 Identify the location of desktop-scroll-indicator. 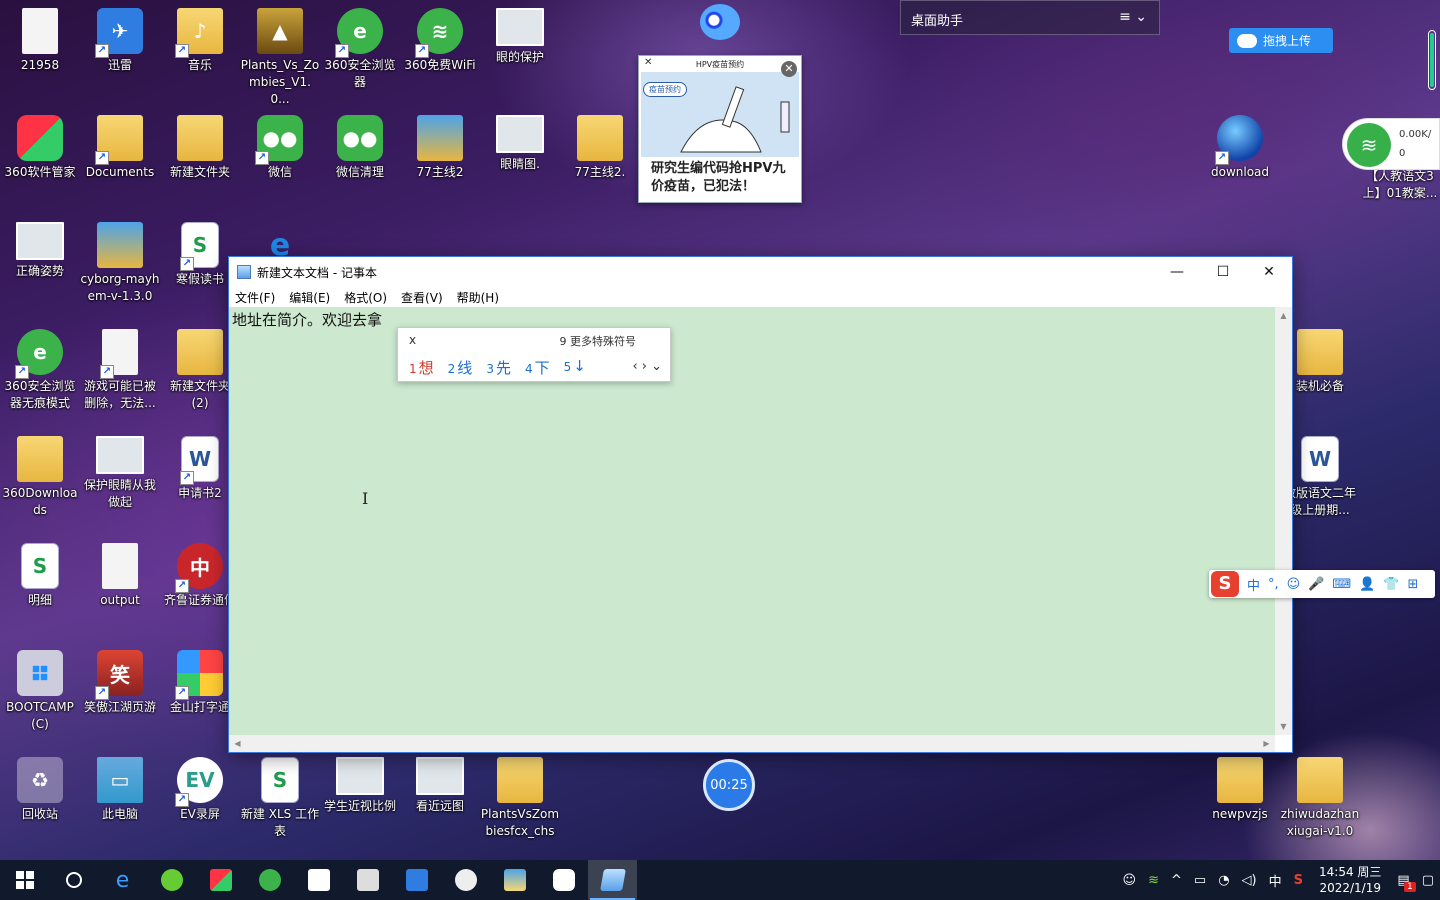
(1432, 60).